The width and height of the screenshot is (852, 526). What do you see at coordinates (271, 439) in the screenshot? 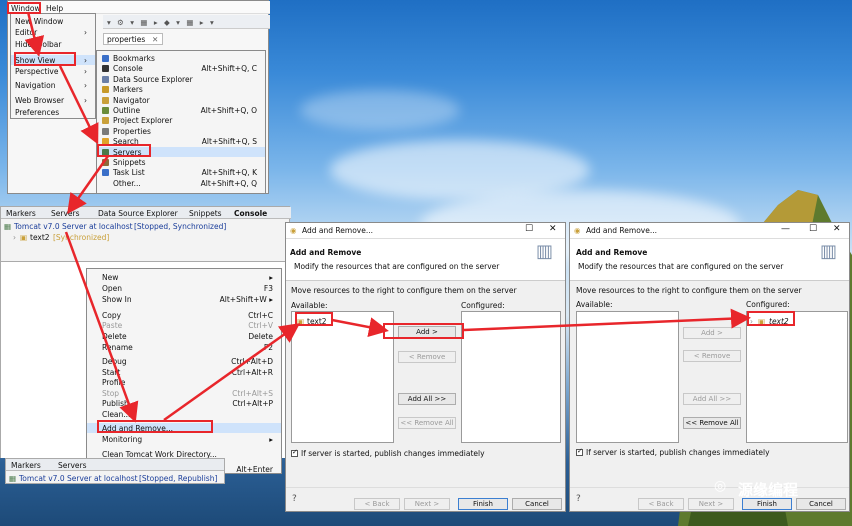
I see `menu-item-shortcut: ▸` at bounding box center [271, 439].